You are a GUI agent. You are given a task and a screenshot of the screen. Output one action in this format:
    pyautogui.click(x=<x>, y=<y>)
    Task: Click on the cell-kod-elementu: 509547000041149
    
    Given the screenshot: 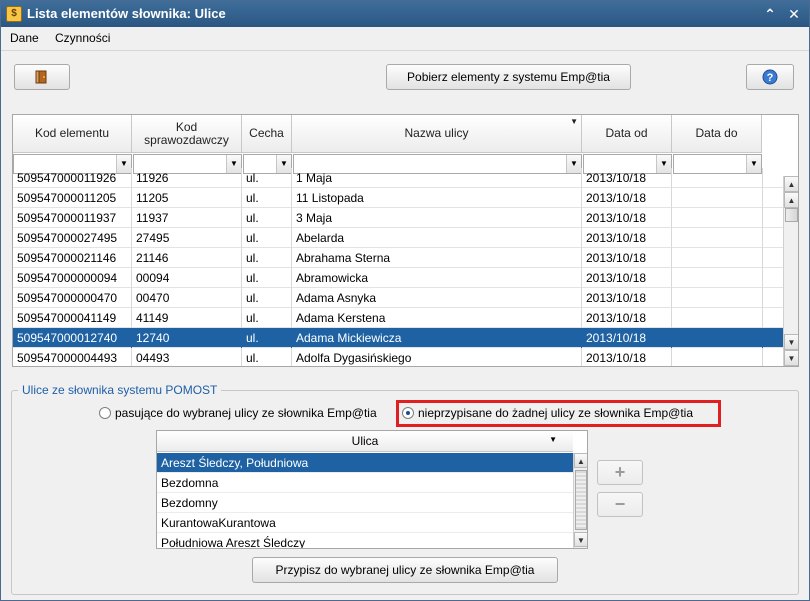 What is the action you would take?
    pyautogui.click(x=72, y=318)
    